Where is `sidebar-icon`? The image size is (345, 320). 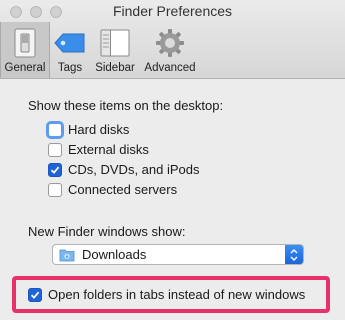 sidebar-icon is located at coordinates (115, 43).